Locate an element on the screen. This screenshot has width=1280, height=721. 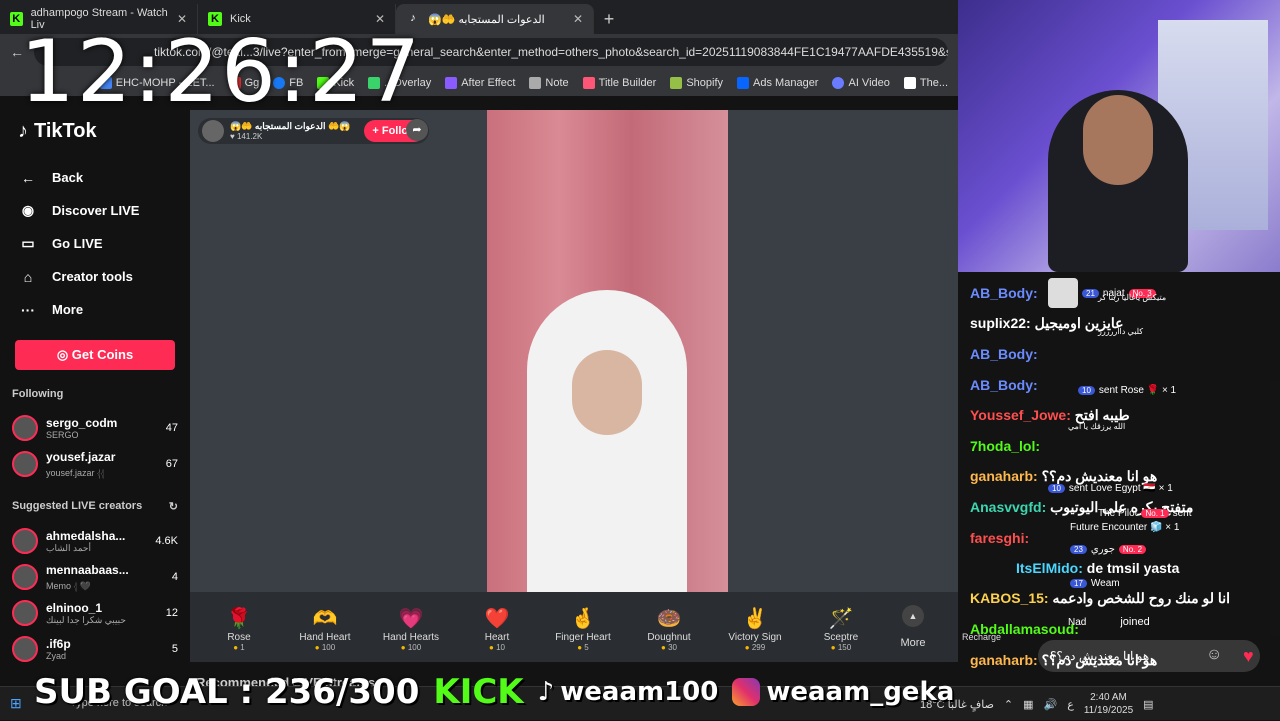
tiktok-event: 10 sent Love Egypt 🇪🇬 × 1 is located at coordinates (1110, 488).